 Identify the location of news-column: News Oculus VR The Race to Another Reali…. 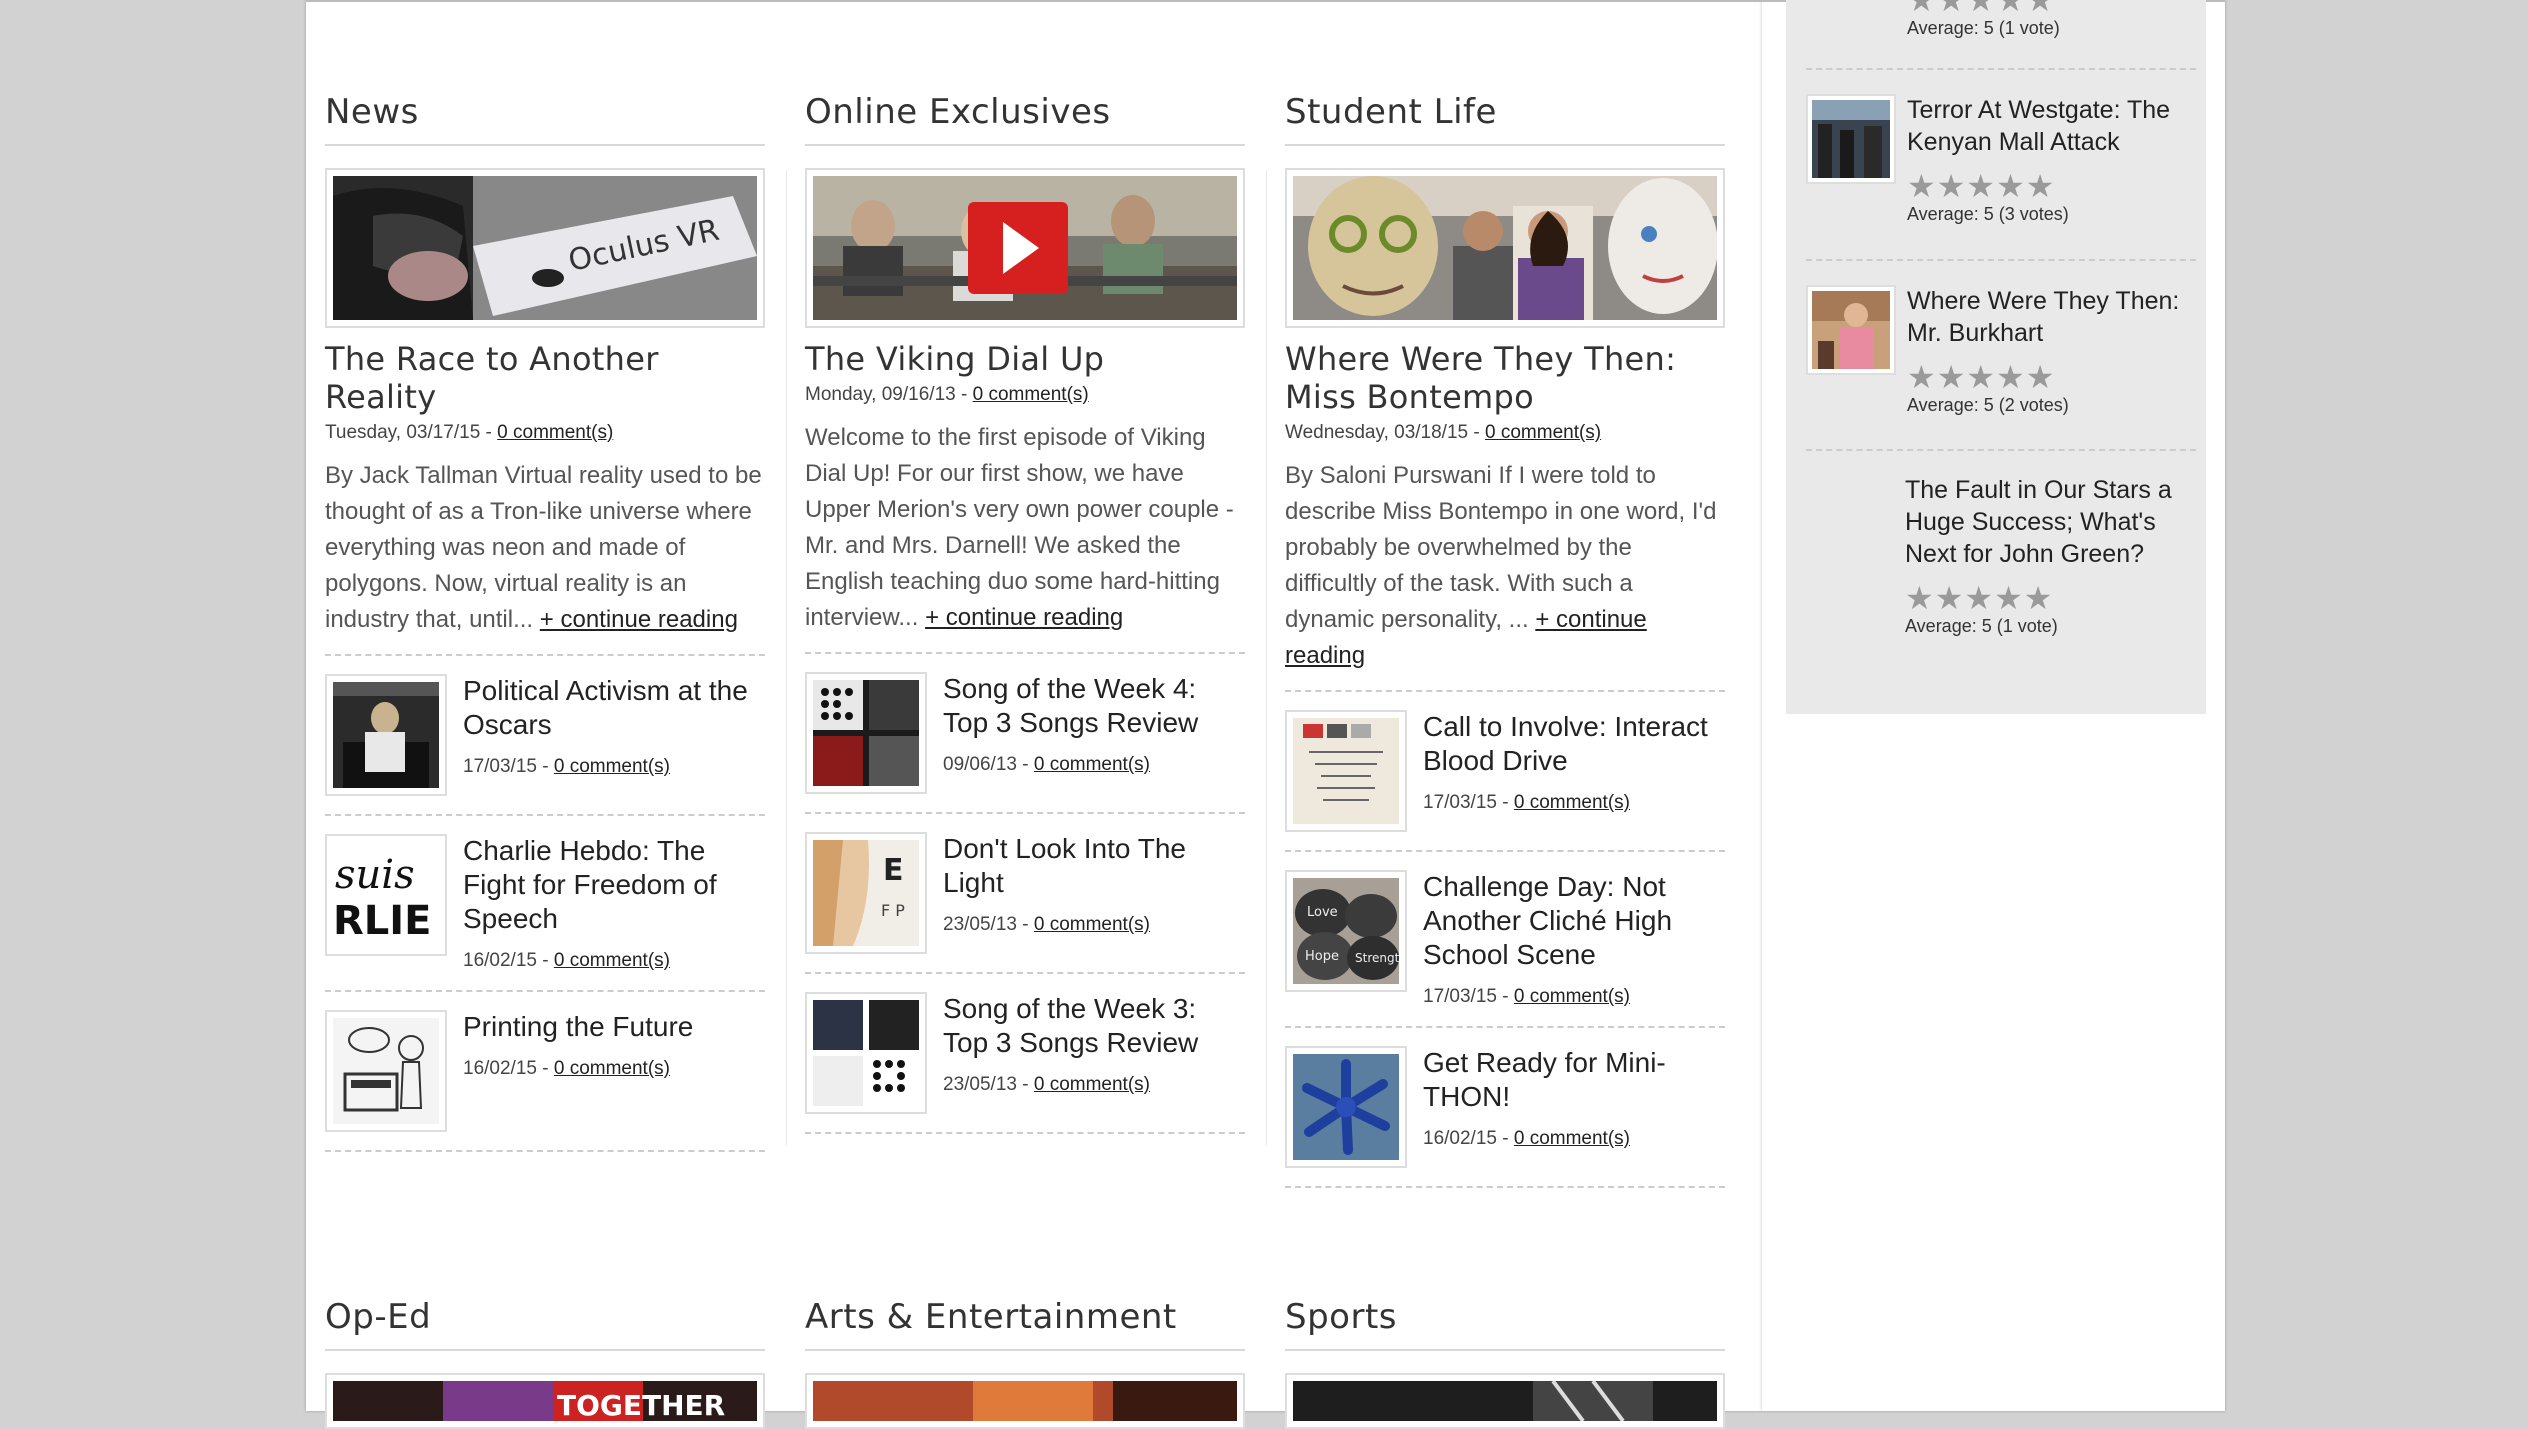
(545, 621).